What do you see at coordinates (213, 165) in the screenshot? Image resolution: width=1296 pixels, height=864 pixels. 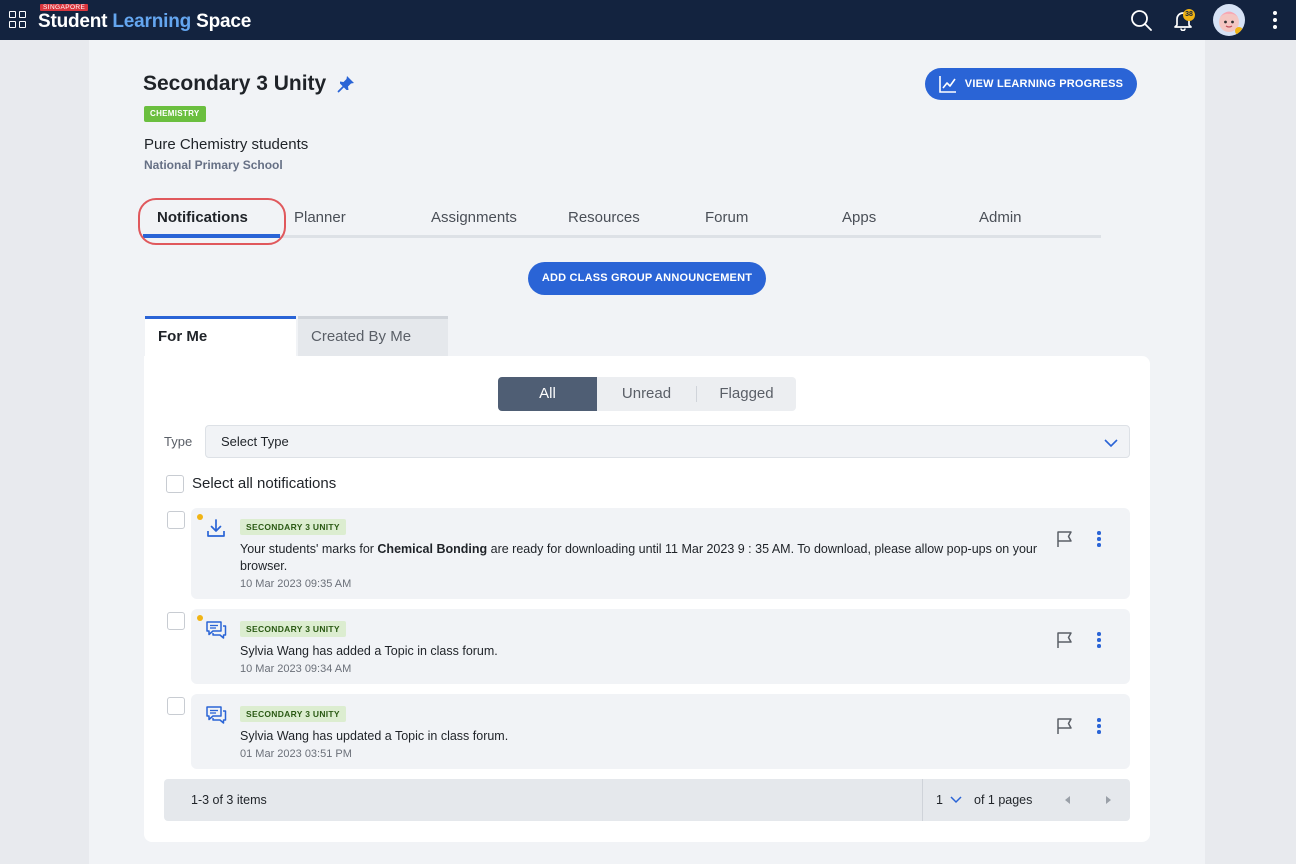 I see `school-name: National Primary School` at bounding box center [213, 165].